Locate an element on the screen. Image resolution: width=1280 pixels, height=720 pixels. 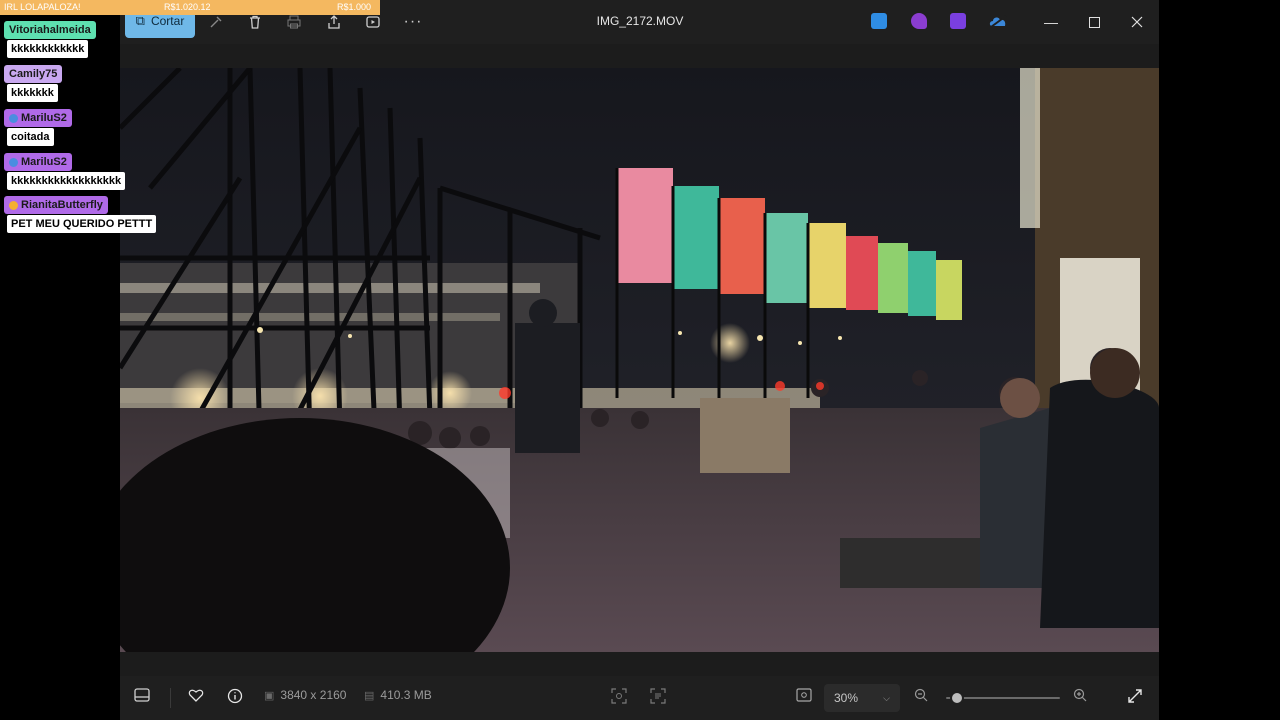
dimensions-text: 3840 x 2160 is located at coordinates (313, 695).